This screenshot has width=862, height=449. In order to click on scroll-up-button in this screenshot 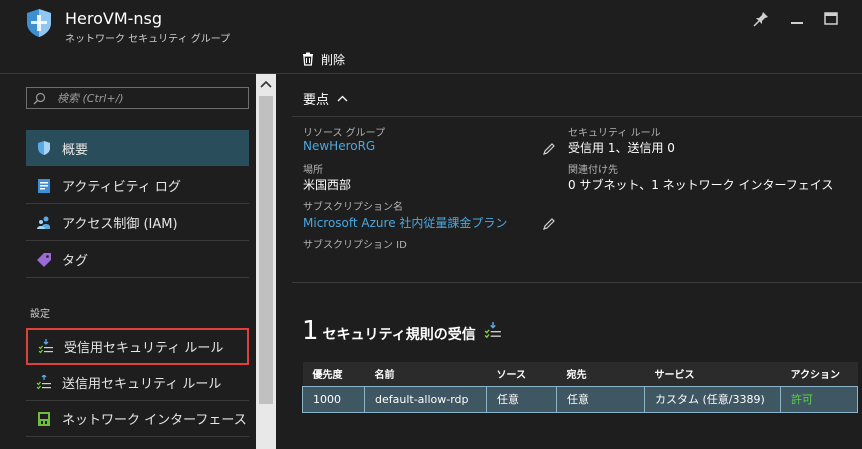, I will do `click(266, 84)`.